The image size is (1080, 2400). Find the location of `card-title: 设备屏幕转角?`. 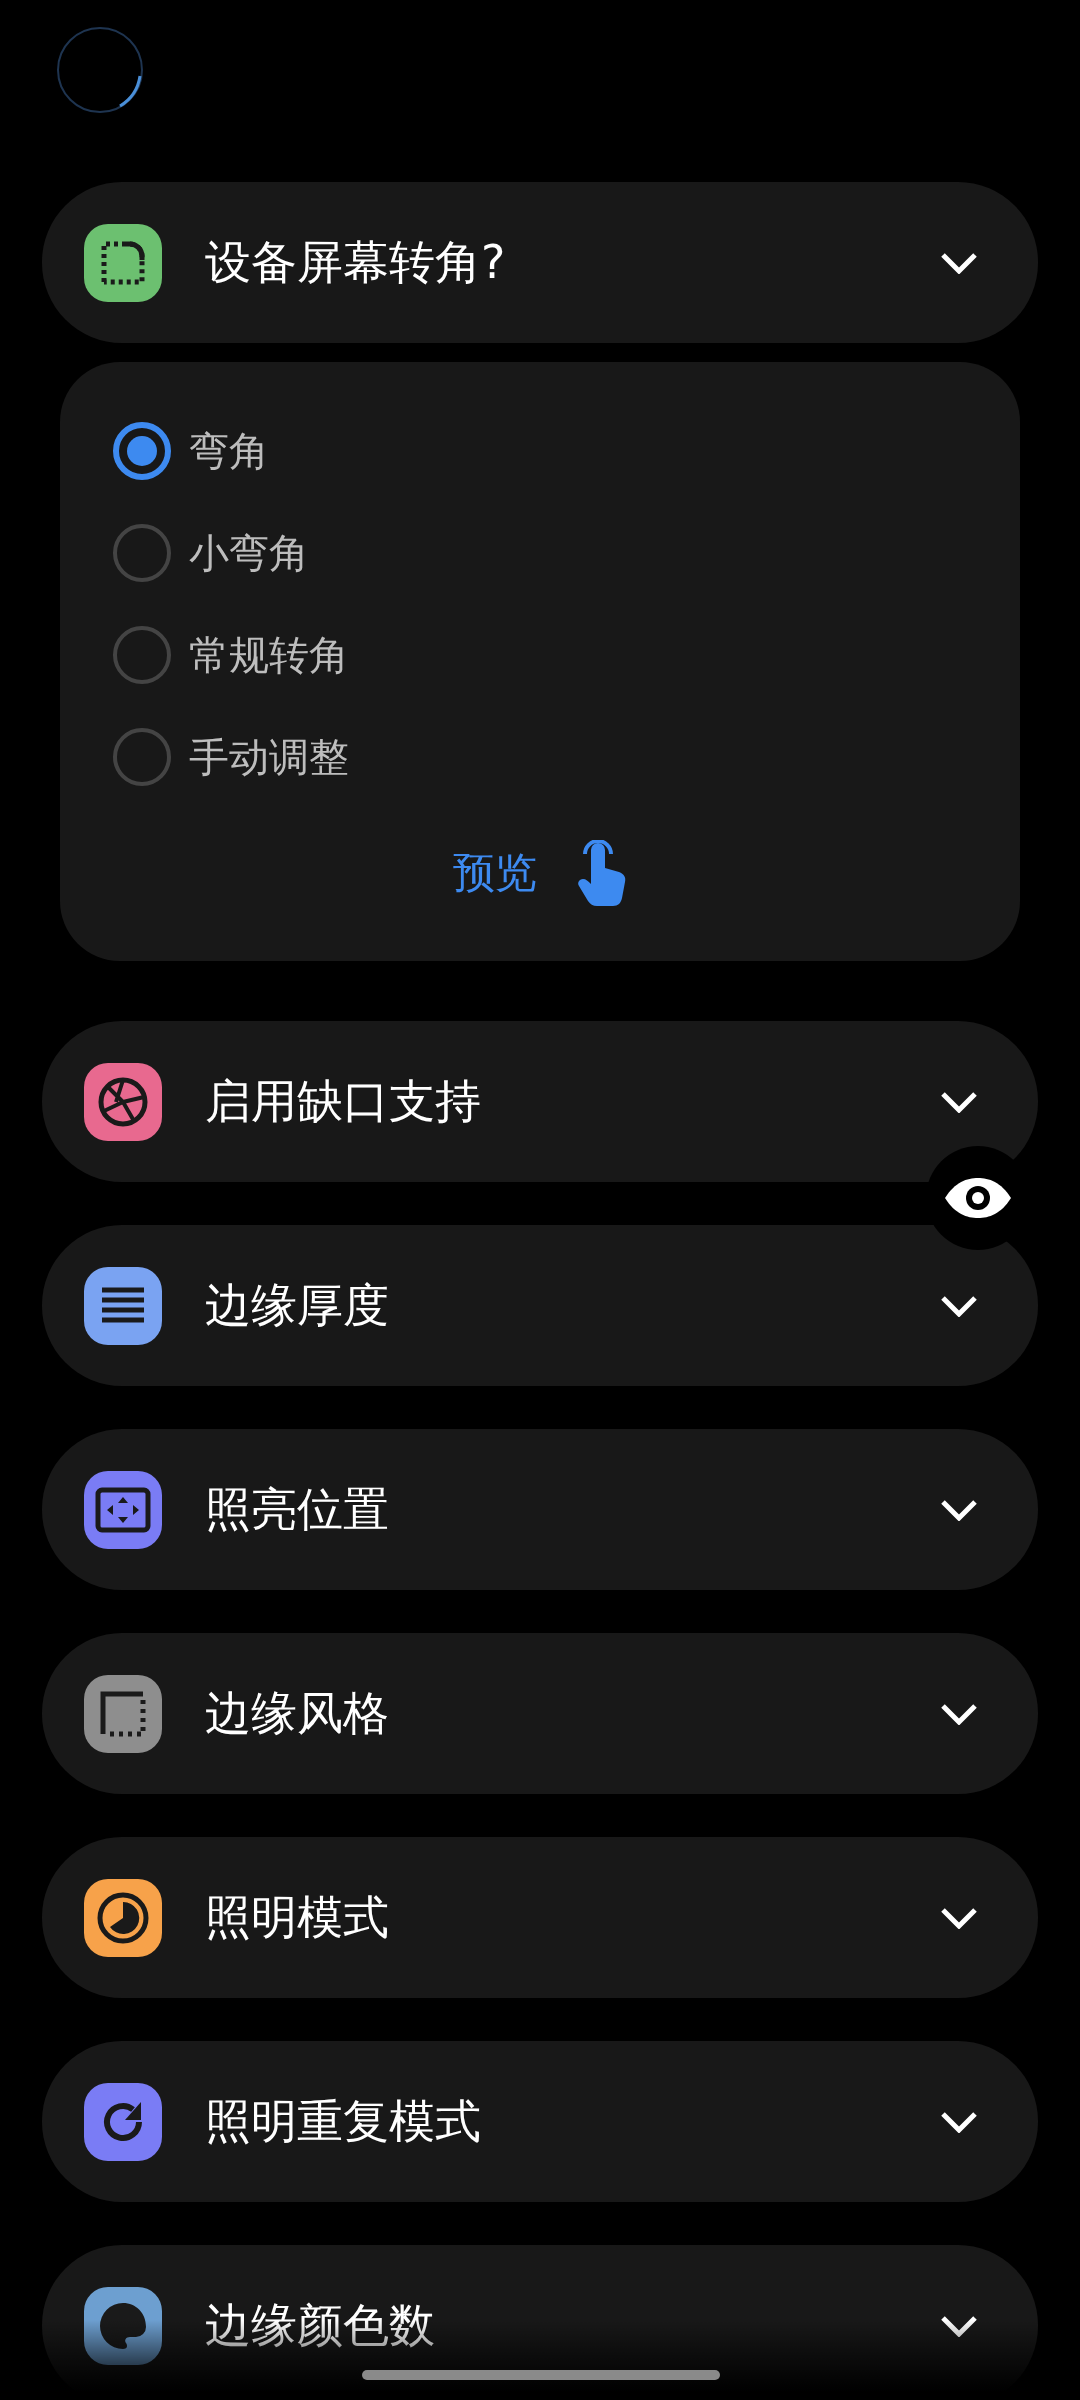

card-title: 设备屏幕转角? is located at coordinates (356, 262).